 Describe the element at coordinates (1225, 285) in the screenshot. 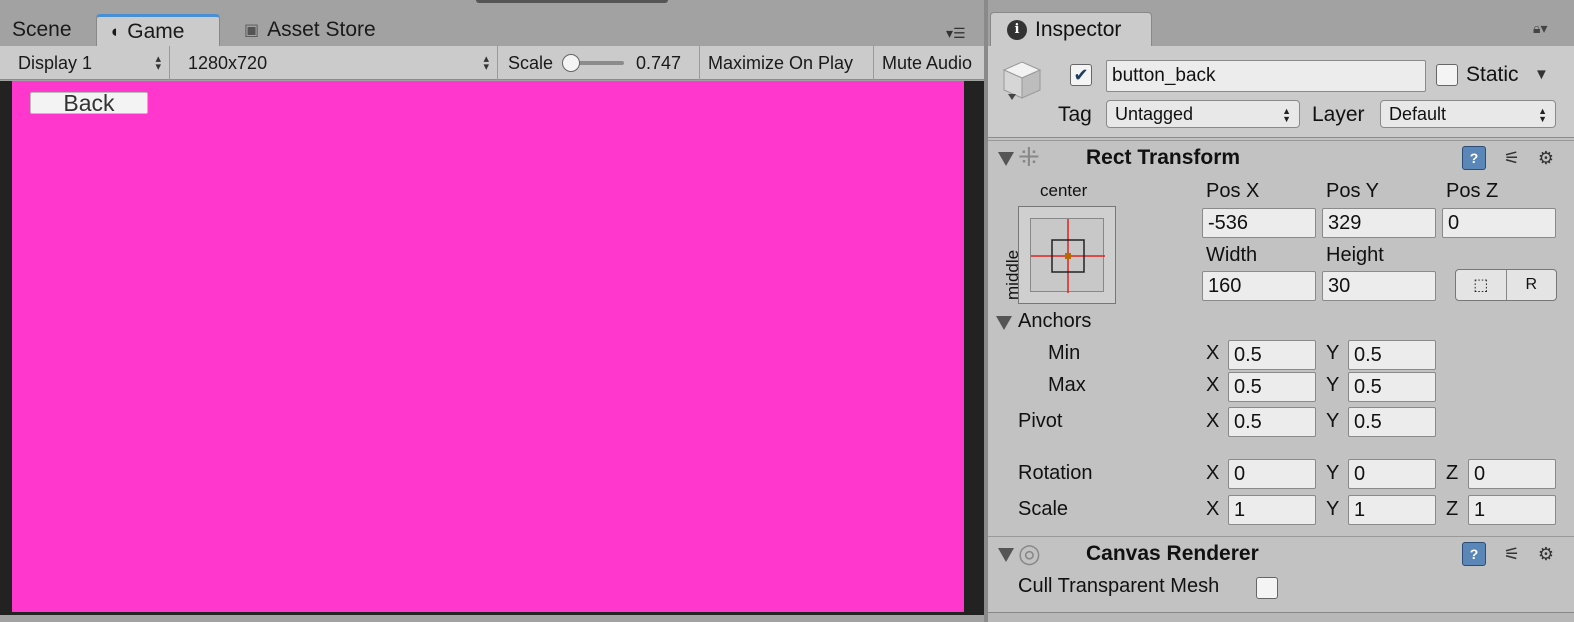

I see `width-value: 160` at that location.